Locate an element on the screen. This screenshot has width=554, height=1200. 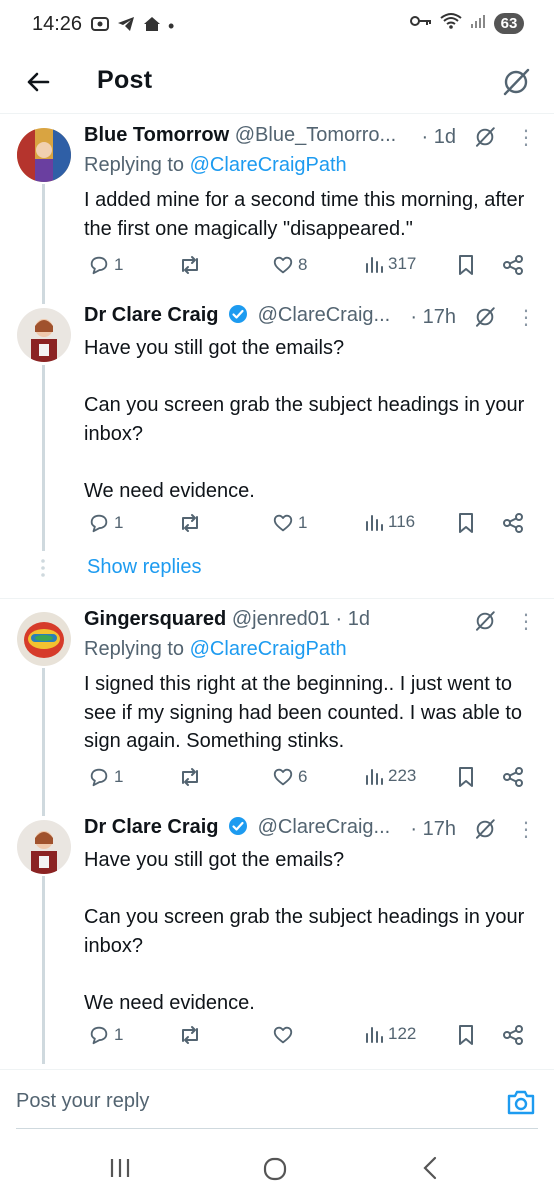
home-button is located at coordinates (275, 1171).